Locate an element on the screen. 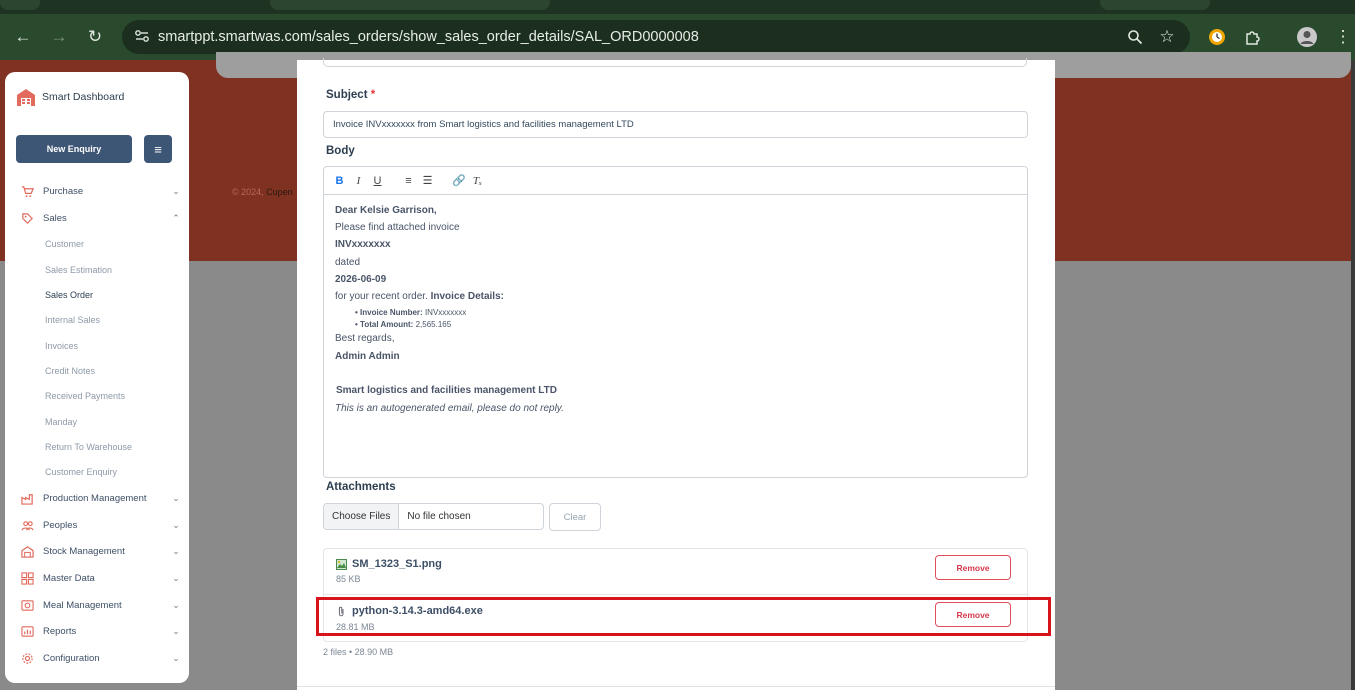  back-icon: ← is located at coordinates (23, 37).